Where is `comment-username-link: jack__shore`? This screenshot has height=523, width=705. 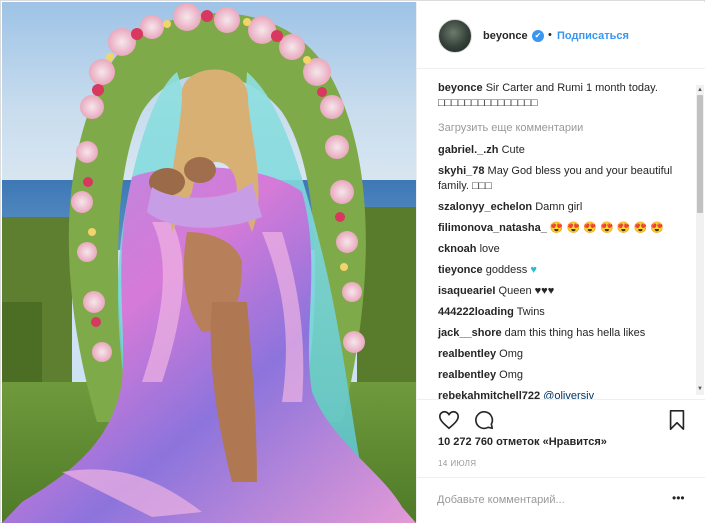 comment-username-link: jack__shore is located at coordinates (470, 333).